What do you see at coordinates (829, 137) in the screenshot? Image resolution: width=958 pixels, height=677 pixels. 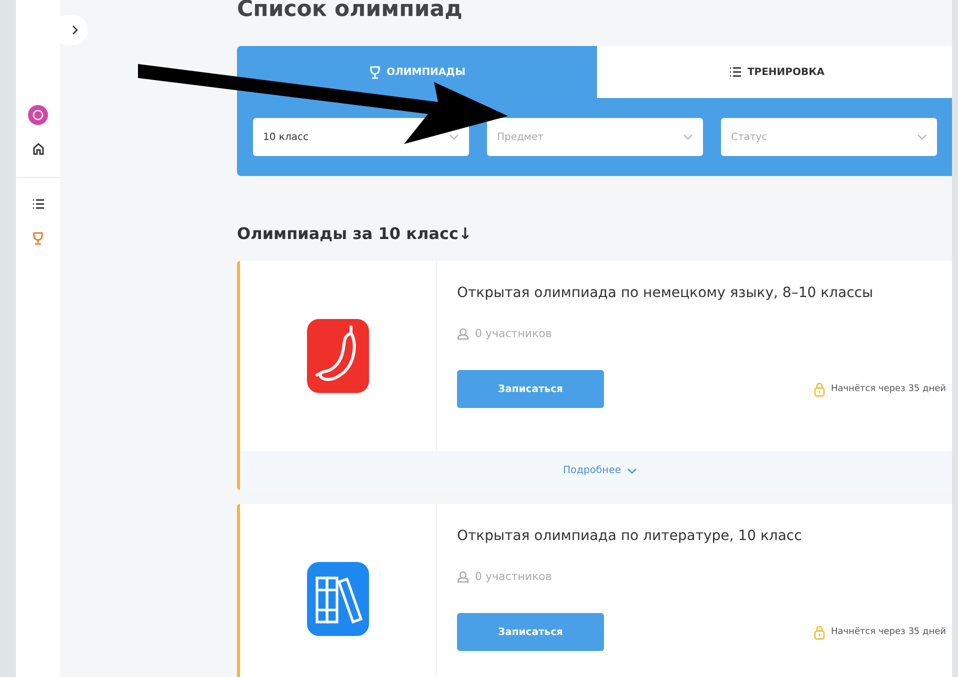 I see `dropdown-field: Статус` at bounding box center [829, 137].